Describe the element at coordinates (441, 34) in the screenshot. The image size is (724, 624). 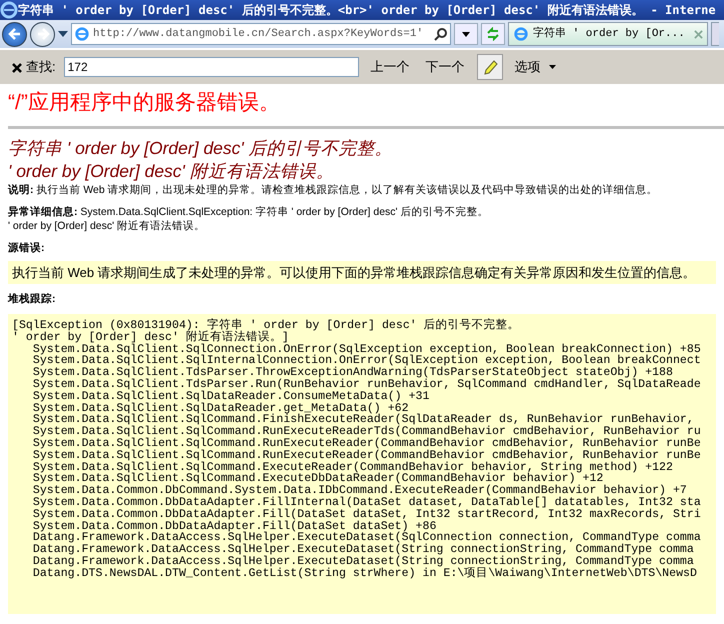
I see `search-icon` at that location.